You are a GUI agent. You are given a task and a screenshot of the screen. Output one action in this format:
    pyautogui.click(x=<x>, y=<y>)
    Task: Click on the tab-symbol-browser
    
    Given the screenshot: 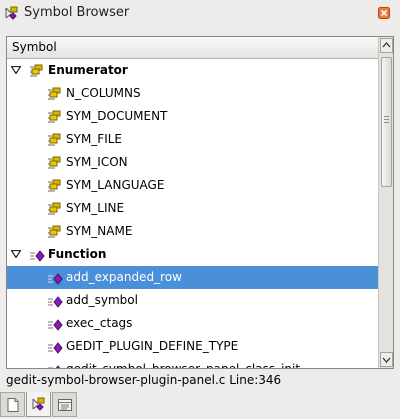 What is the action you would take?
    pyautogui.click(x=38, y=404)
    